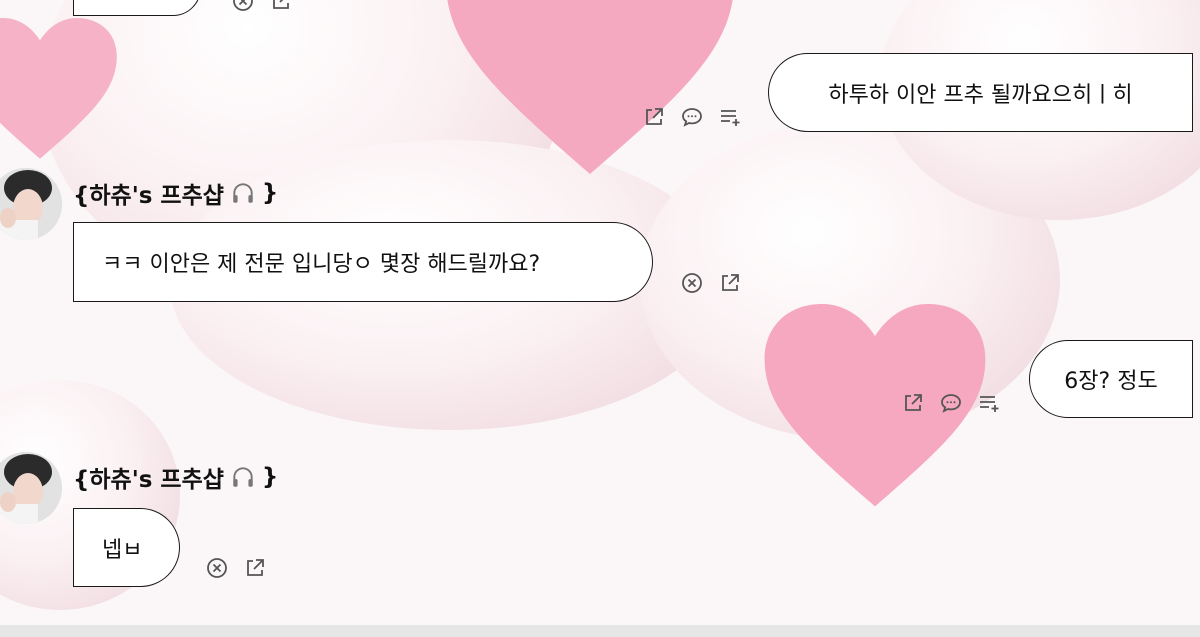  I want to click on message-text: ㅋㅋ 이안은 제 전문 입니당ㅇ 몇장 해드릴까요?, so click(321, 264).